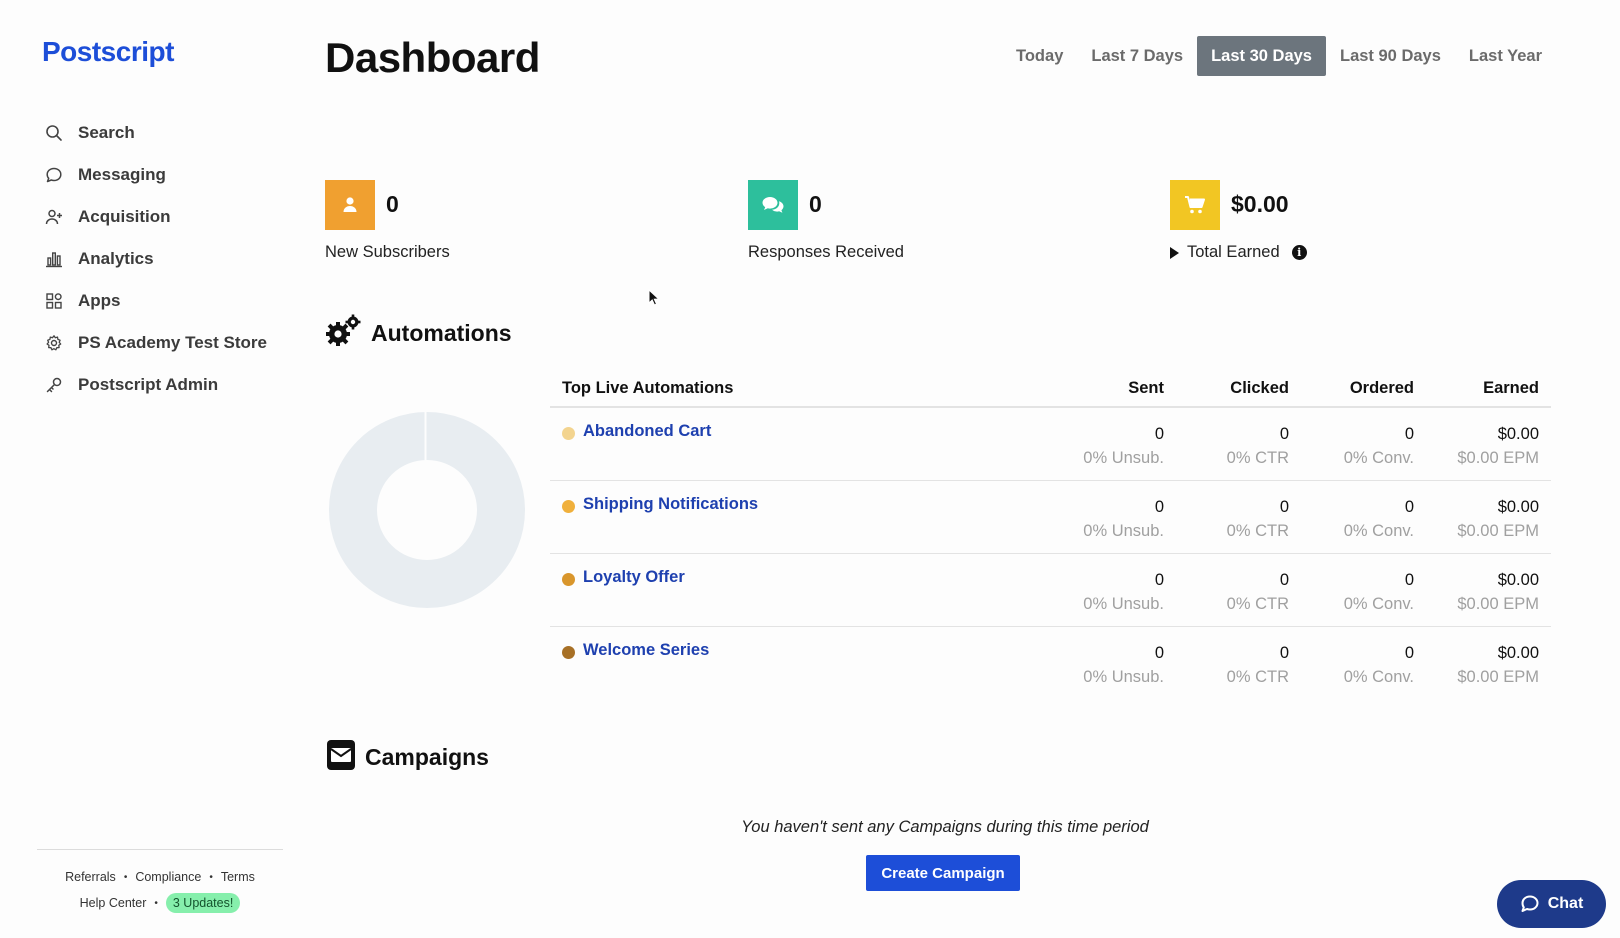 This screenshot has width=1620, height=938. I want to click on automation-link: Loyalty Offer, so click(634, 577).